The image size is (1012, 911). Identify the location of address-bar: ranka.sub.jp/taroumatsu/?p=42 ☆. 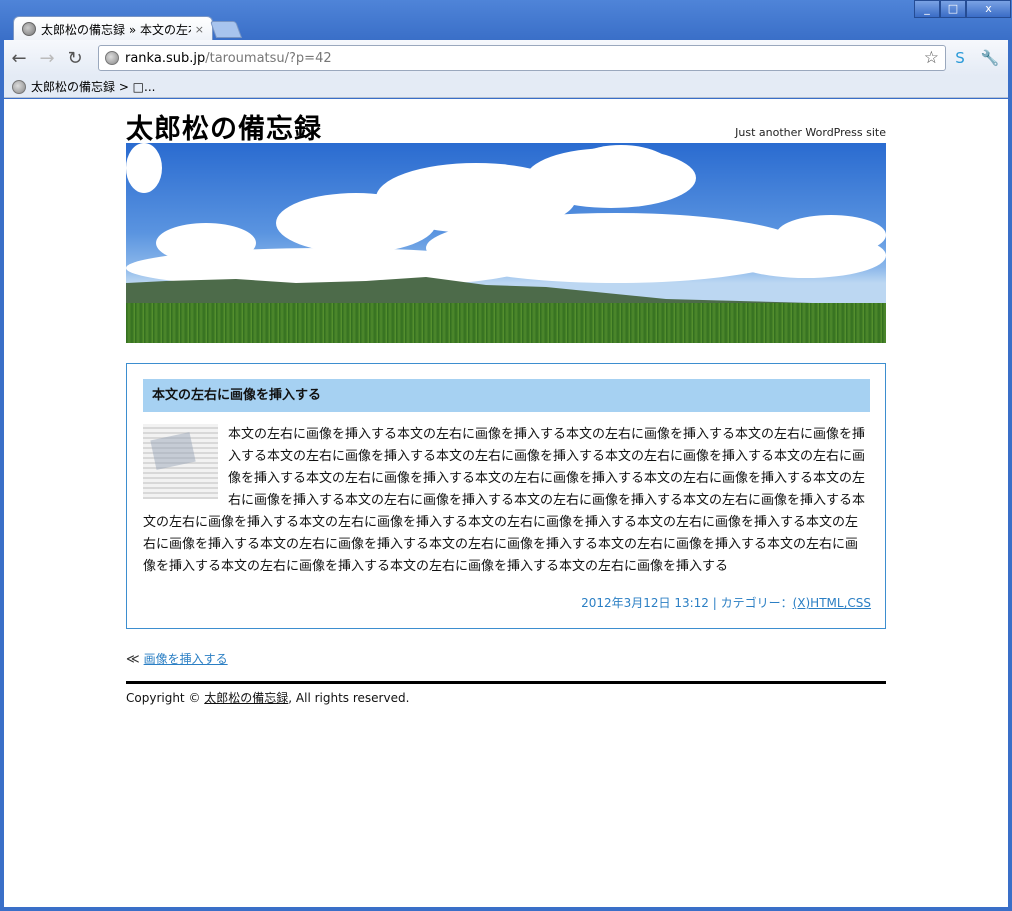
(522, 58).